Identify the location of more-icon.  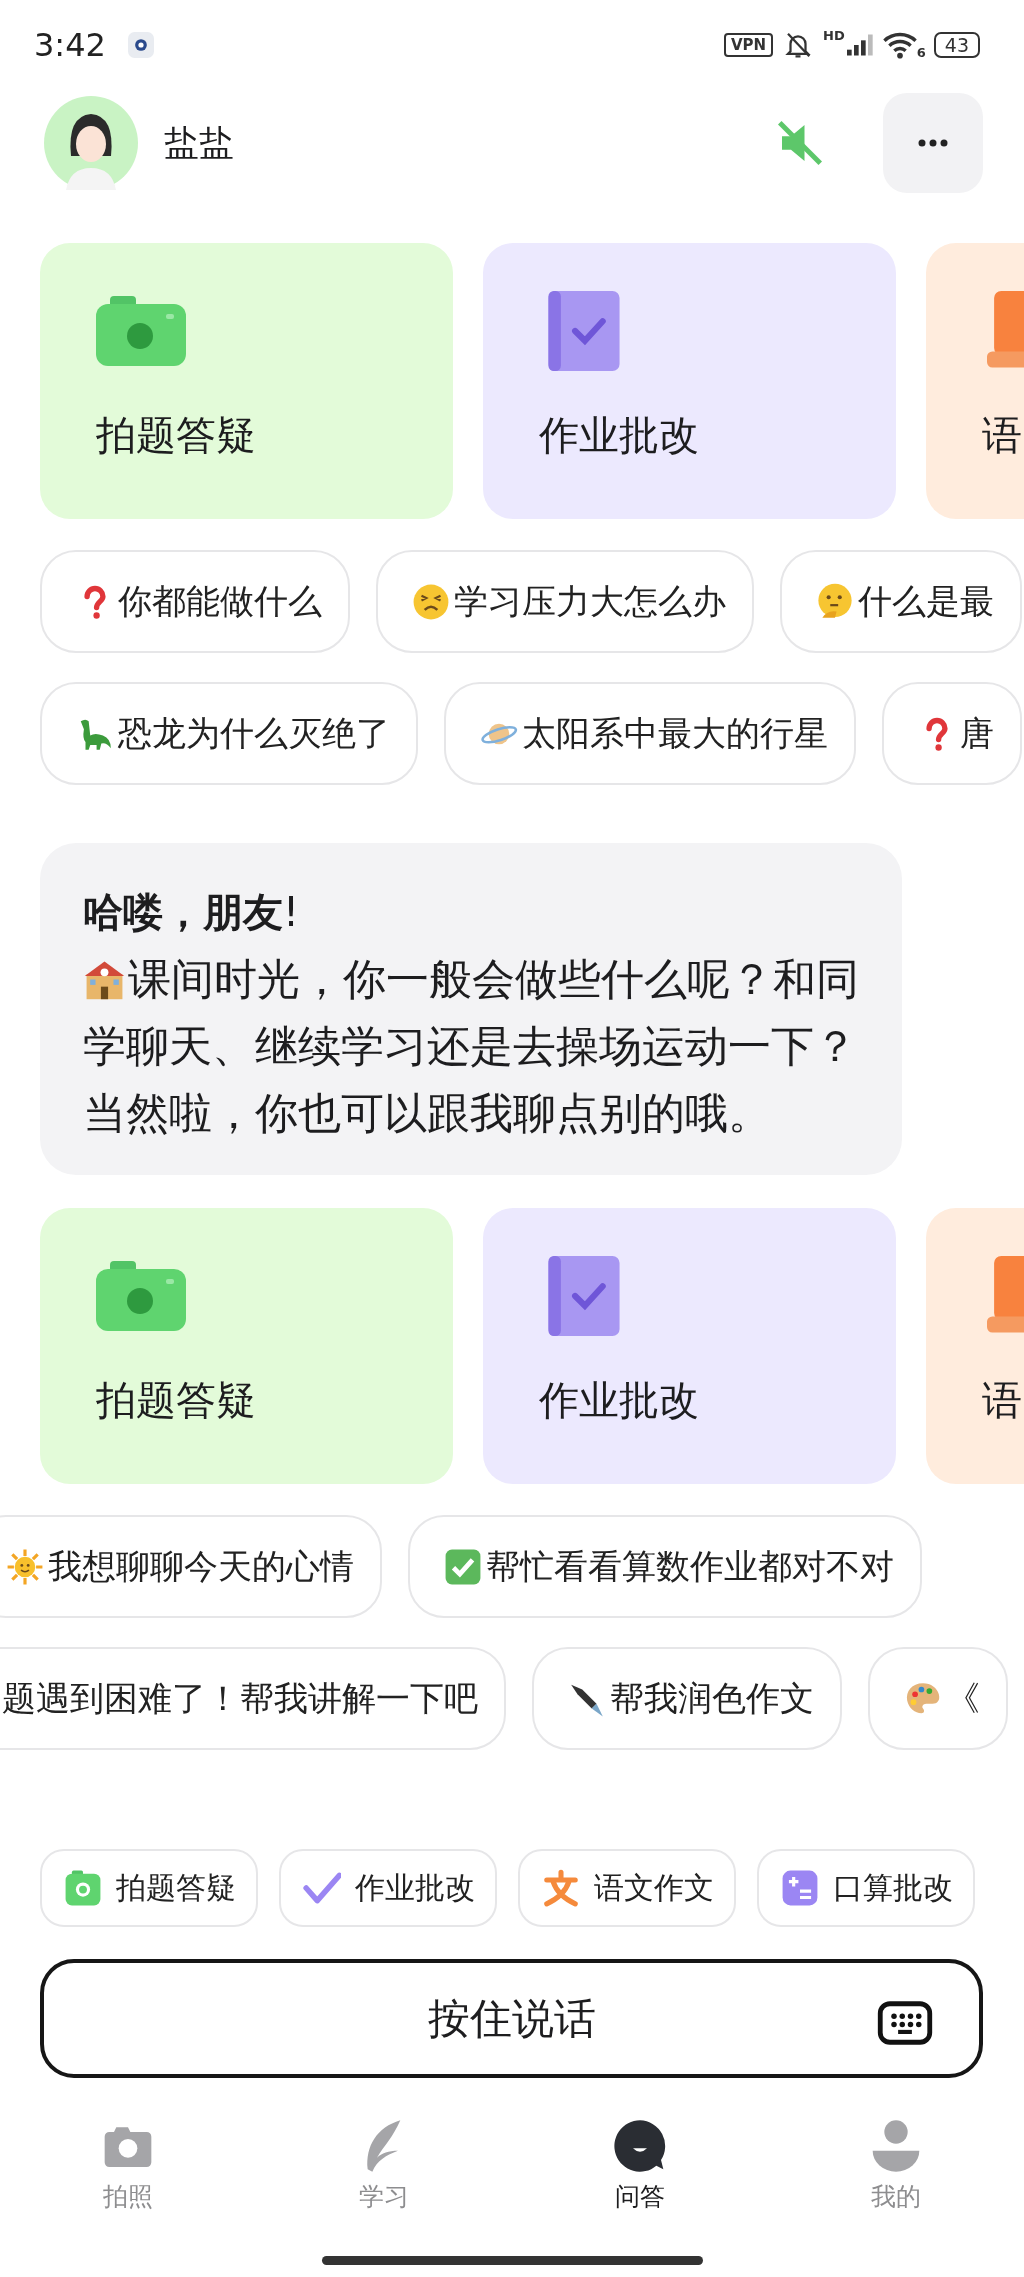
(933, 143).